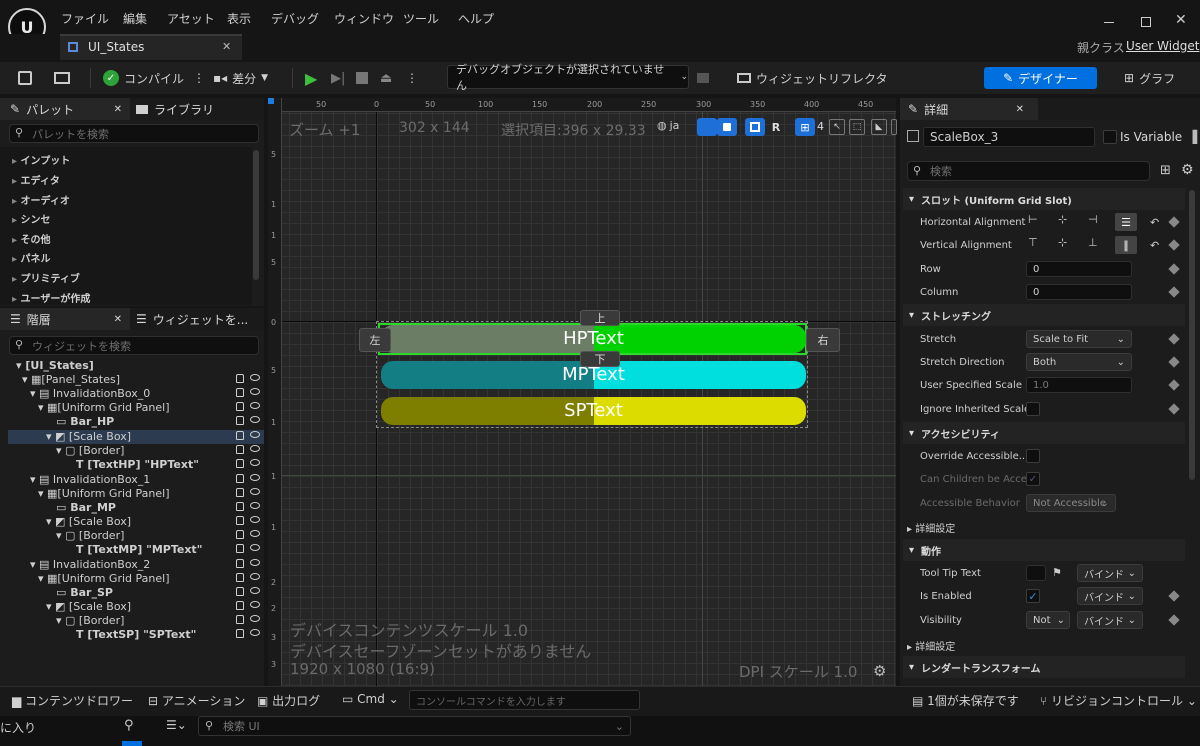  I want to click on hp-bar: HPText, so click(593, 339).